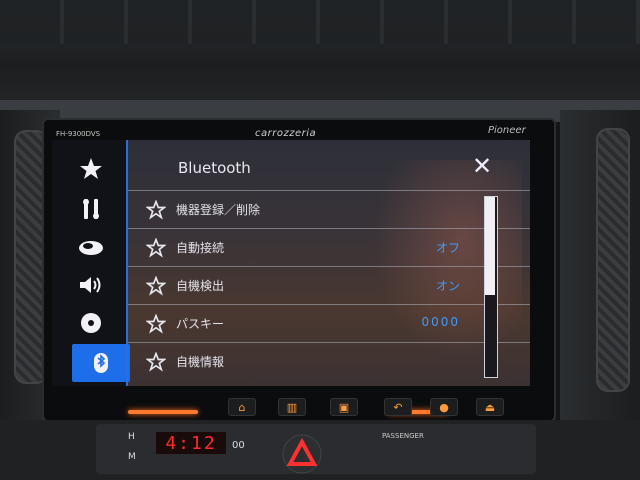 Image resolution: width=640 pixels, height=480 pixels. I want to click on clock-display: 4:12, so click(191, 443).